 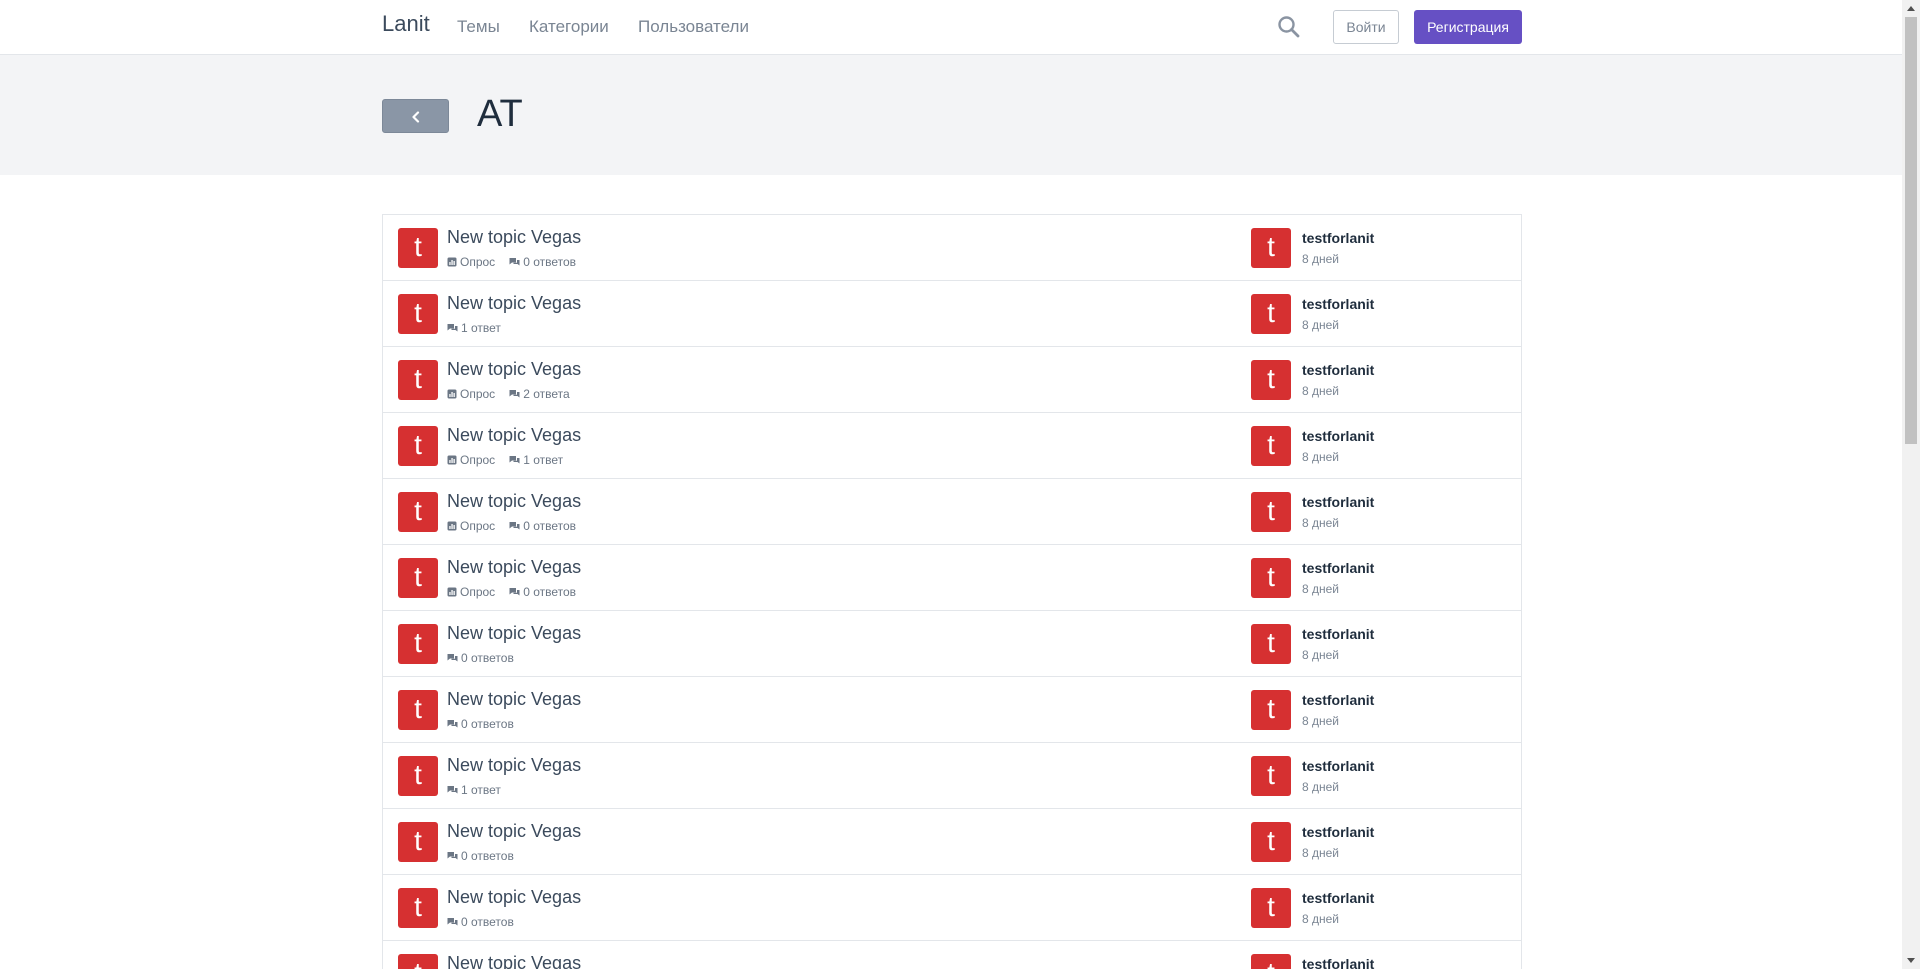 I want to click on nav-users-link: Пользователи, so click(x=693, y=27).